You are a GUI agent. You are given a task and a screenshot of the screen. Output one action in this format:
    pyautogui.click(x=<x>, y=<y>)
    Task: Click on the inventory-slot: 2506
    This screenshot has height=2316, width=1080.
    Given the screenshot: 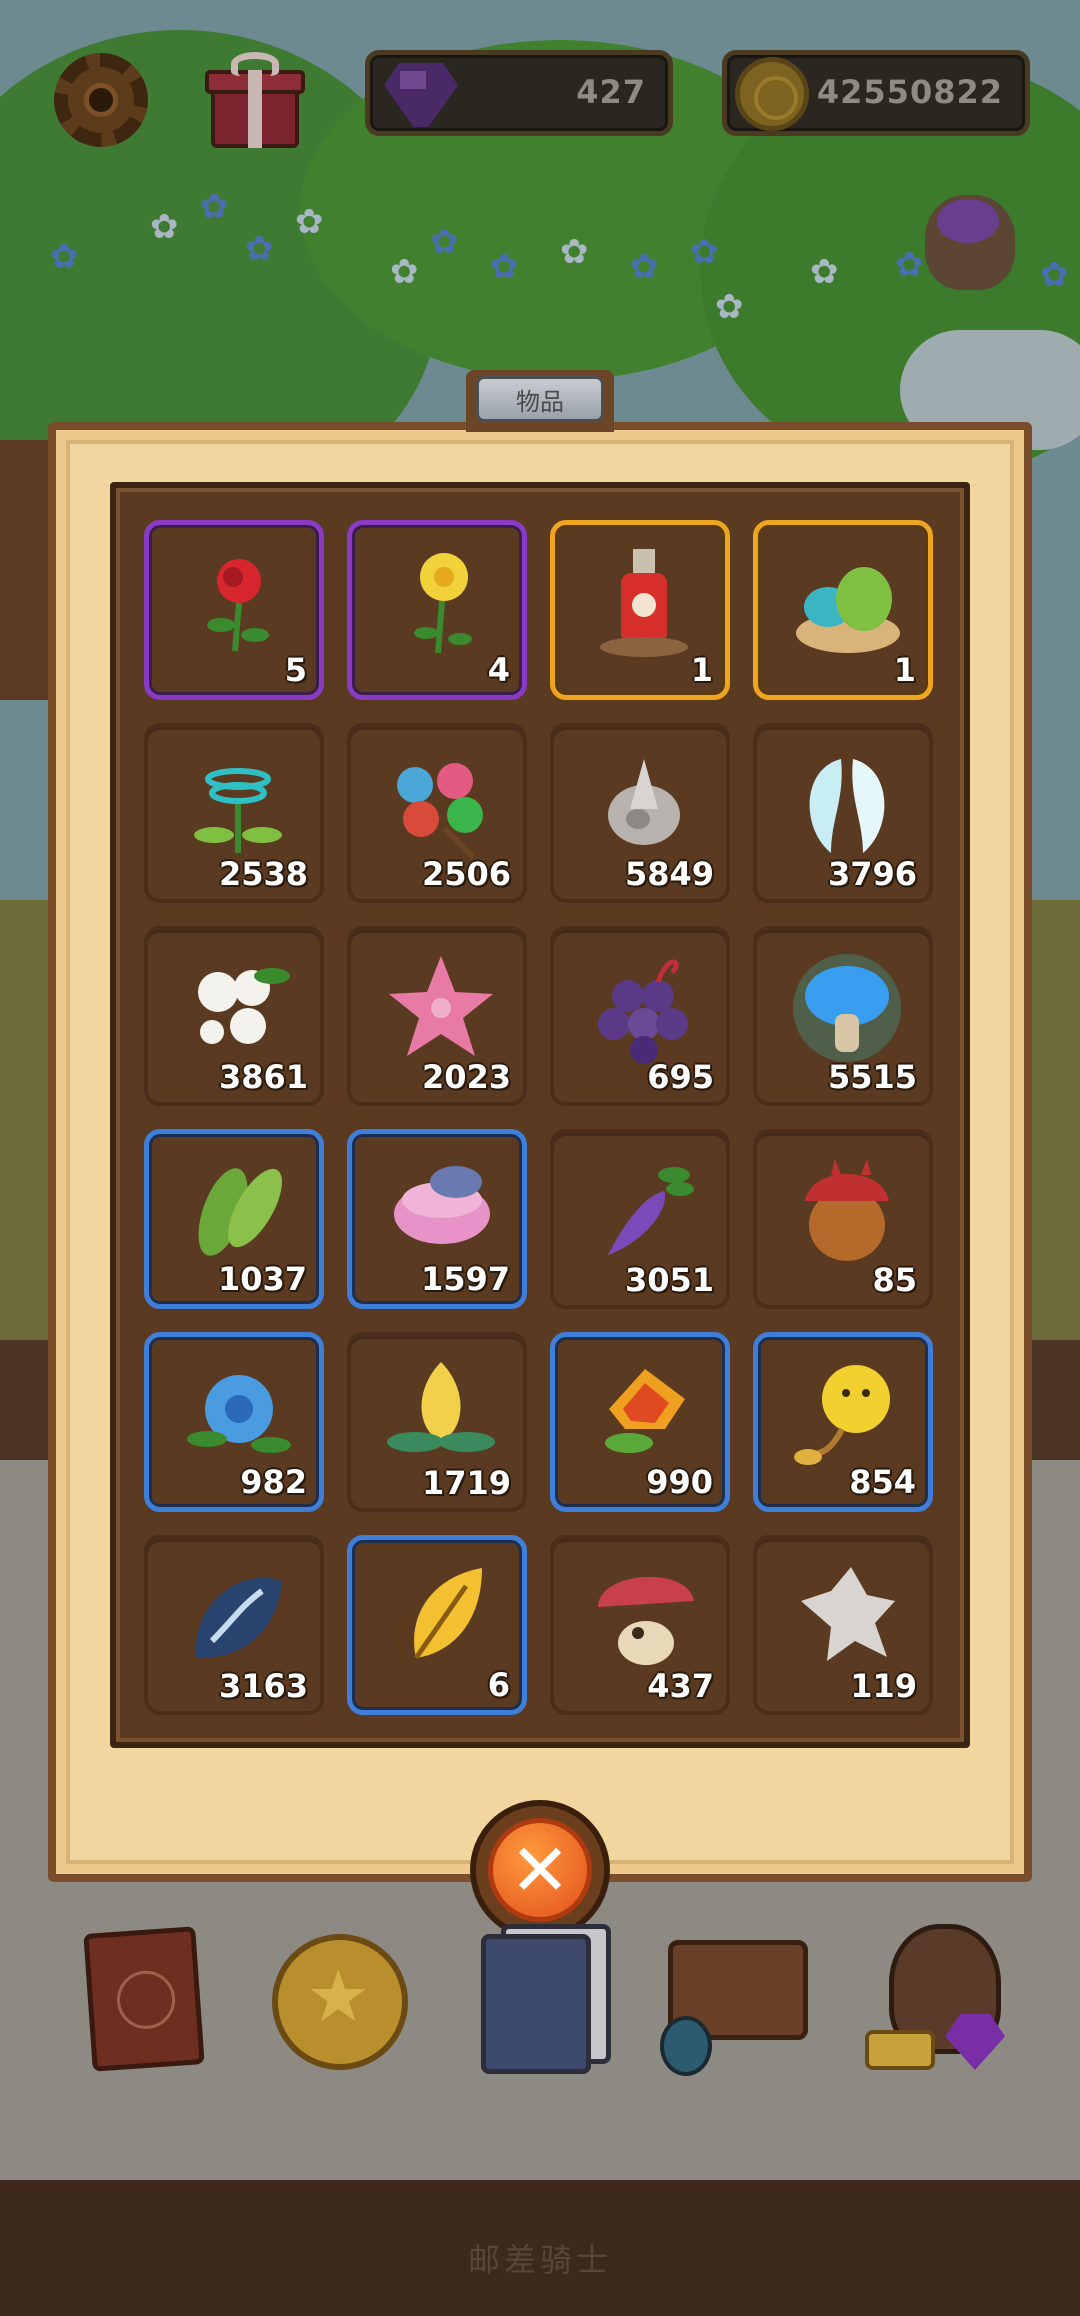 What is the action you would take?
    pyautogui.click(x=437, y=813)
    